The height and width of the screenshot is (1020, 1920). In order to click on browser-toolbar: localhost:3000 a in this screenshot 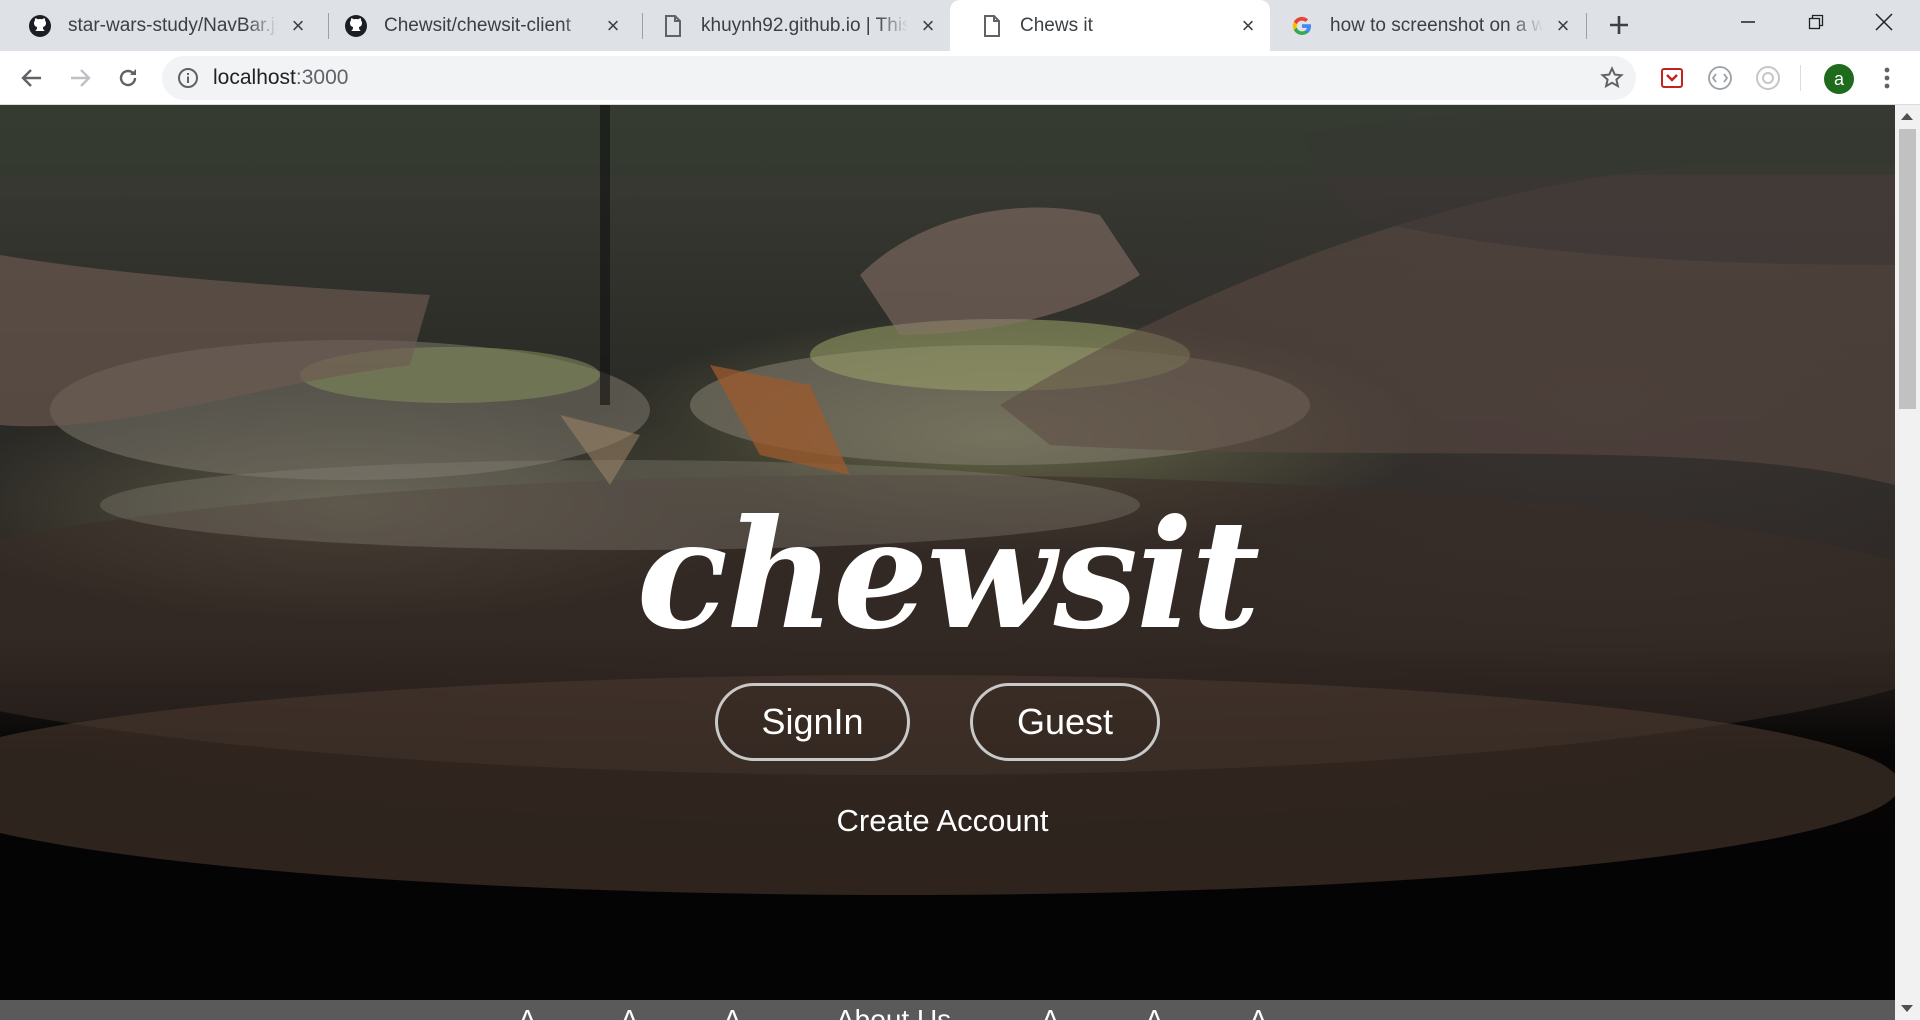, I will do `click(960, 78)`.